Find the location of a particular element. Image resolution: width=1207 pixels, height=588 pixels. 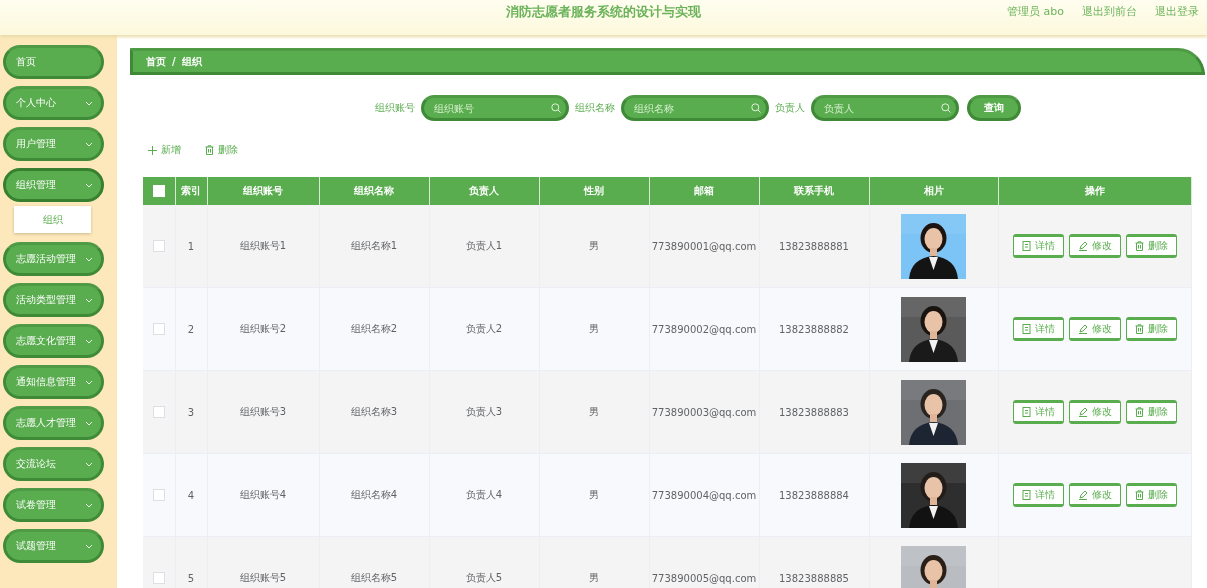

breadcrumb-item: 首页 is located at coordinates (156, 61).